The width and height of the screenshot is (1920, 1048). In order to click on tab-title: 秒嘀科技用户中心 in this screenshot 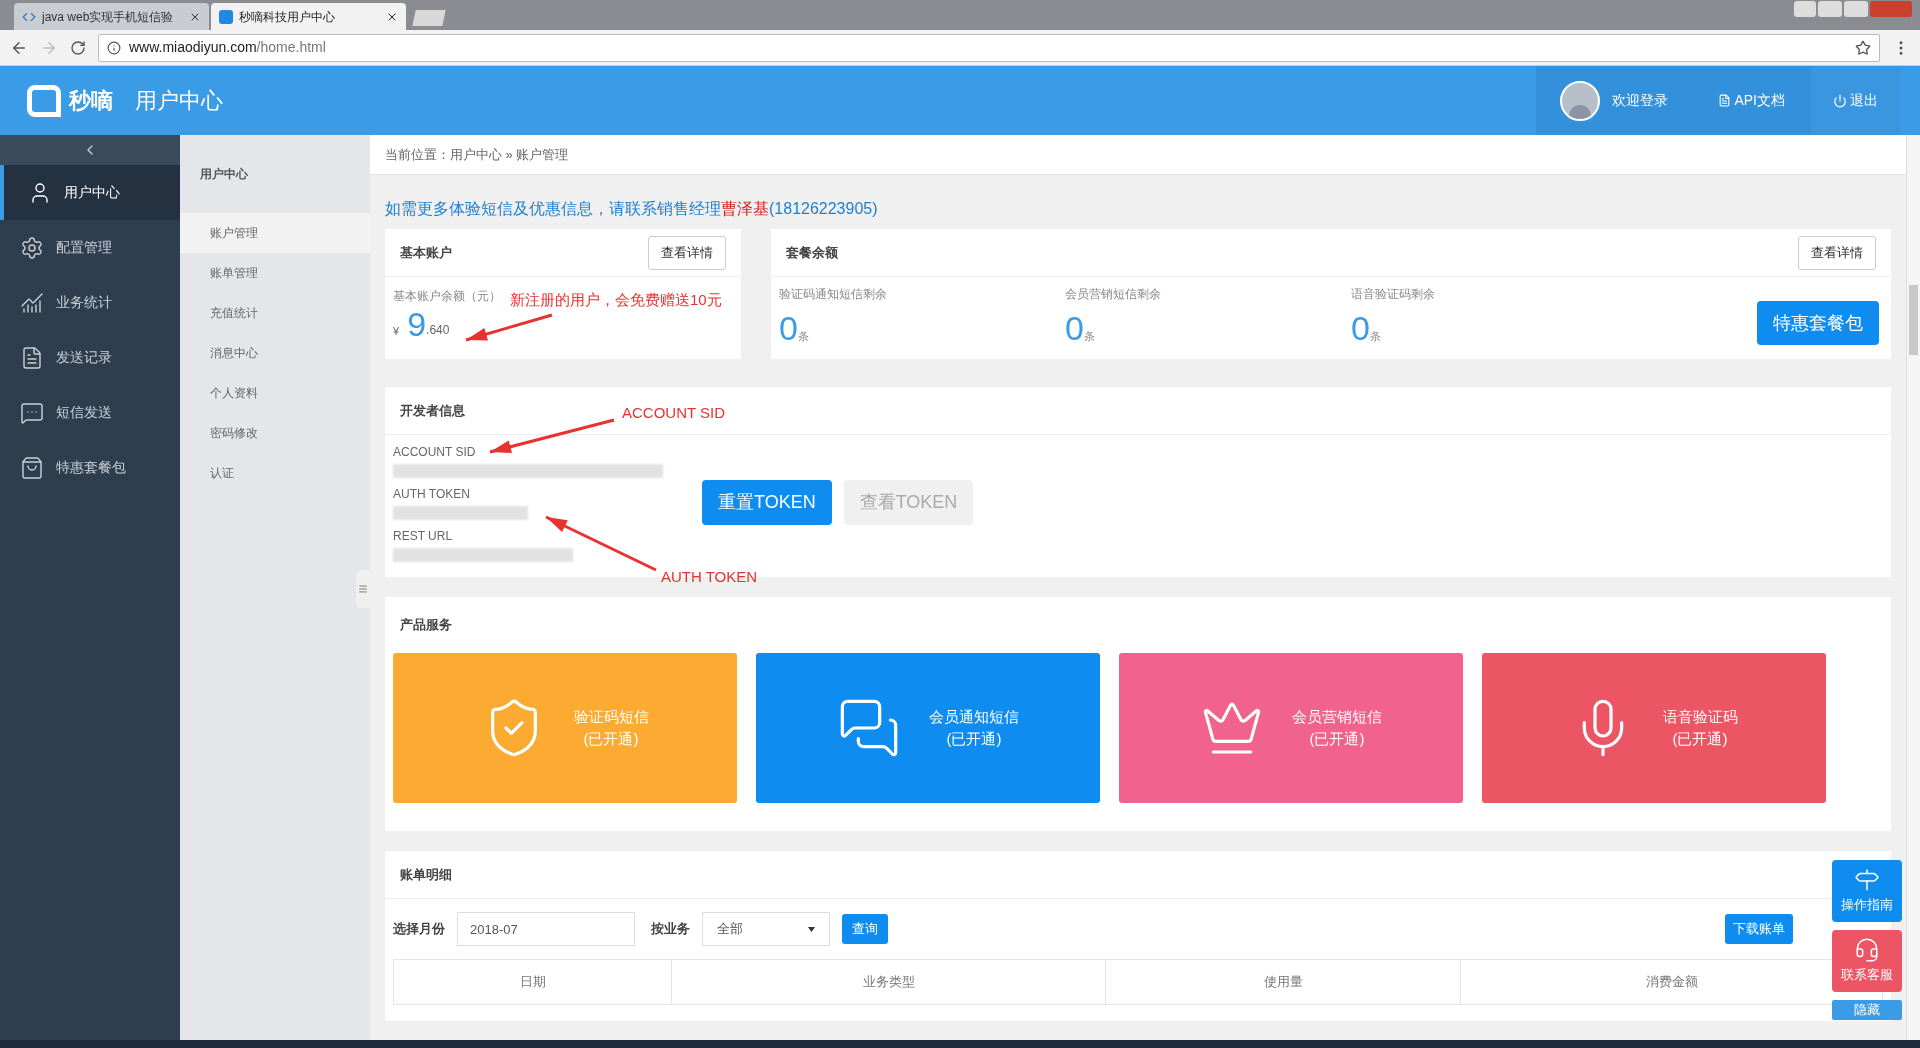, I will do `click(287, 17)`.